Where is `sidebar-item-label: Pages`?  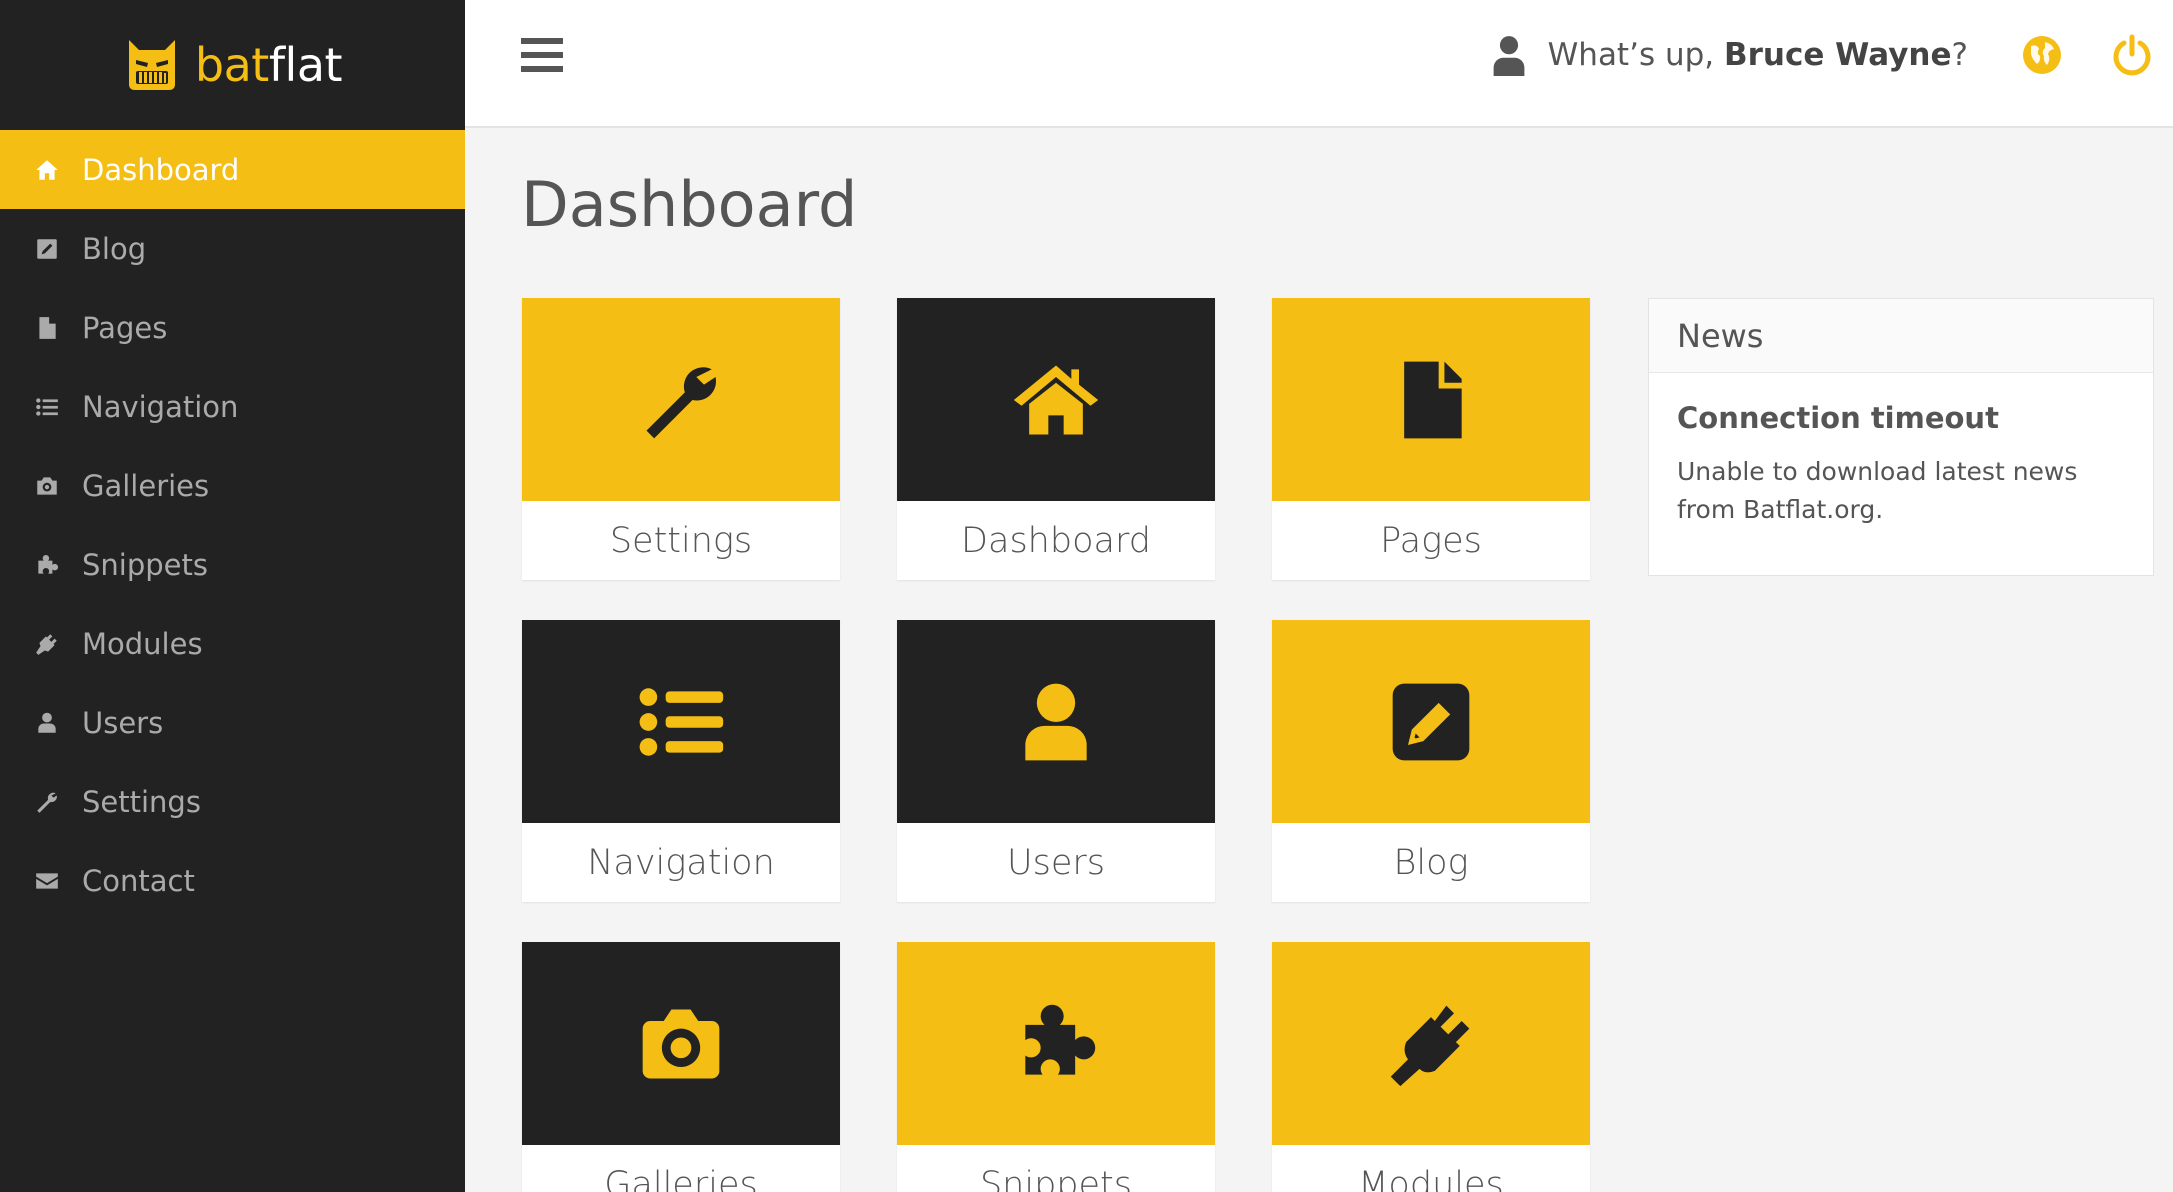
sidebar-item-label: Pages is located at coordinates (125, 327).